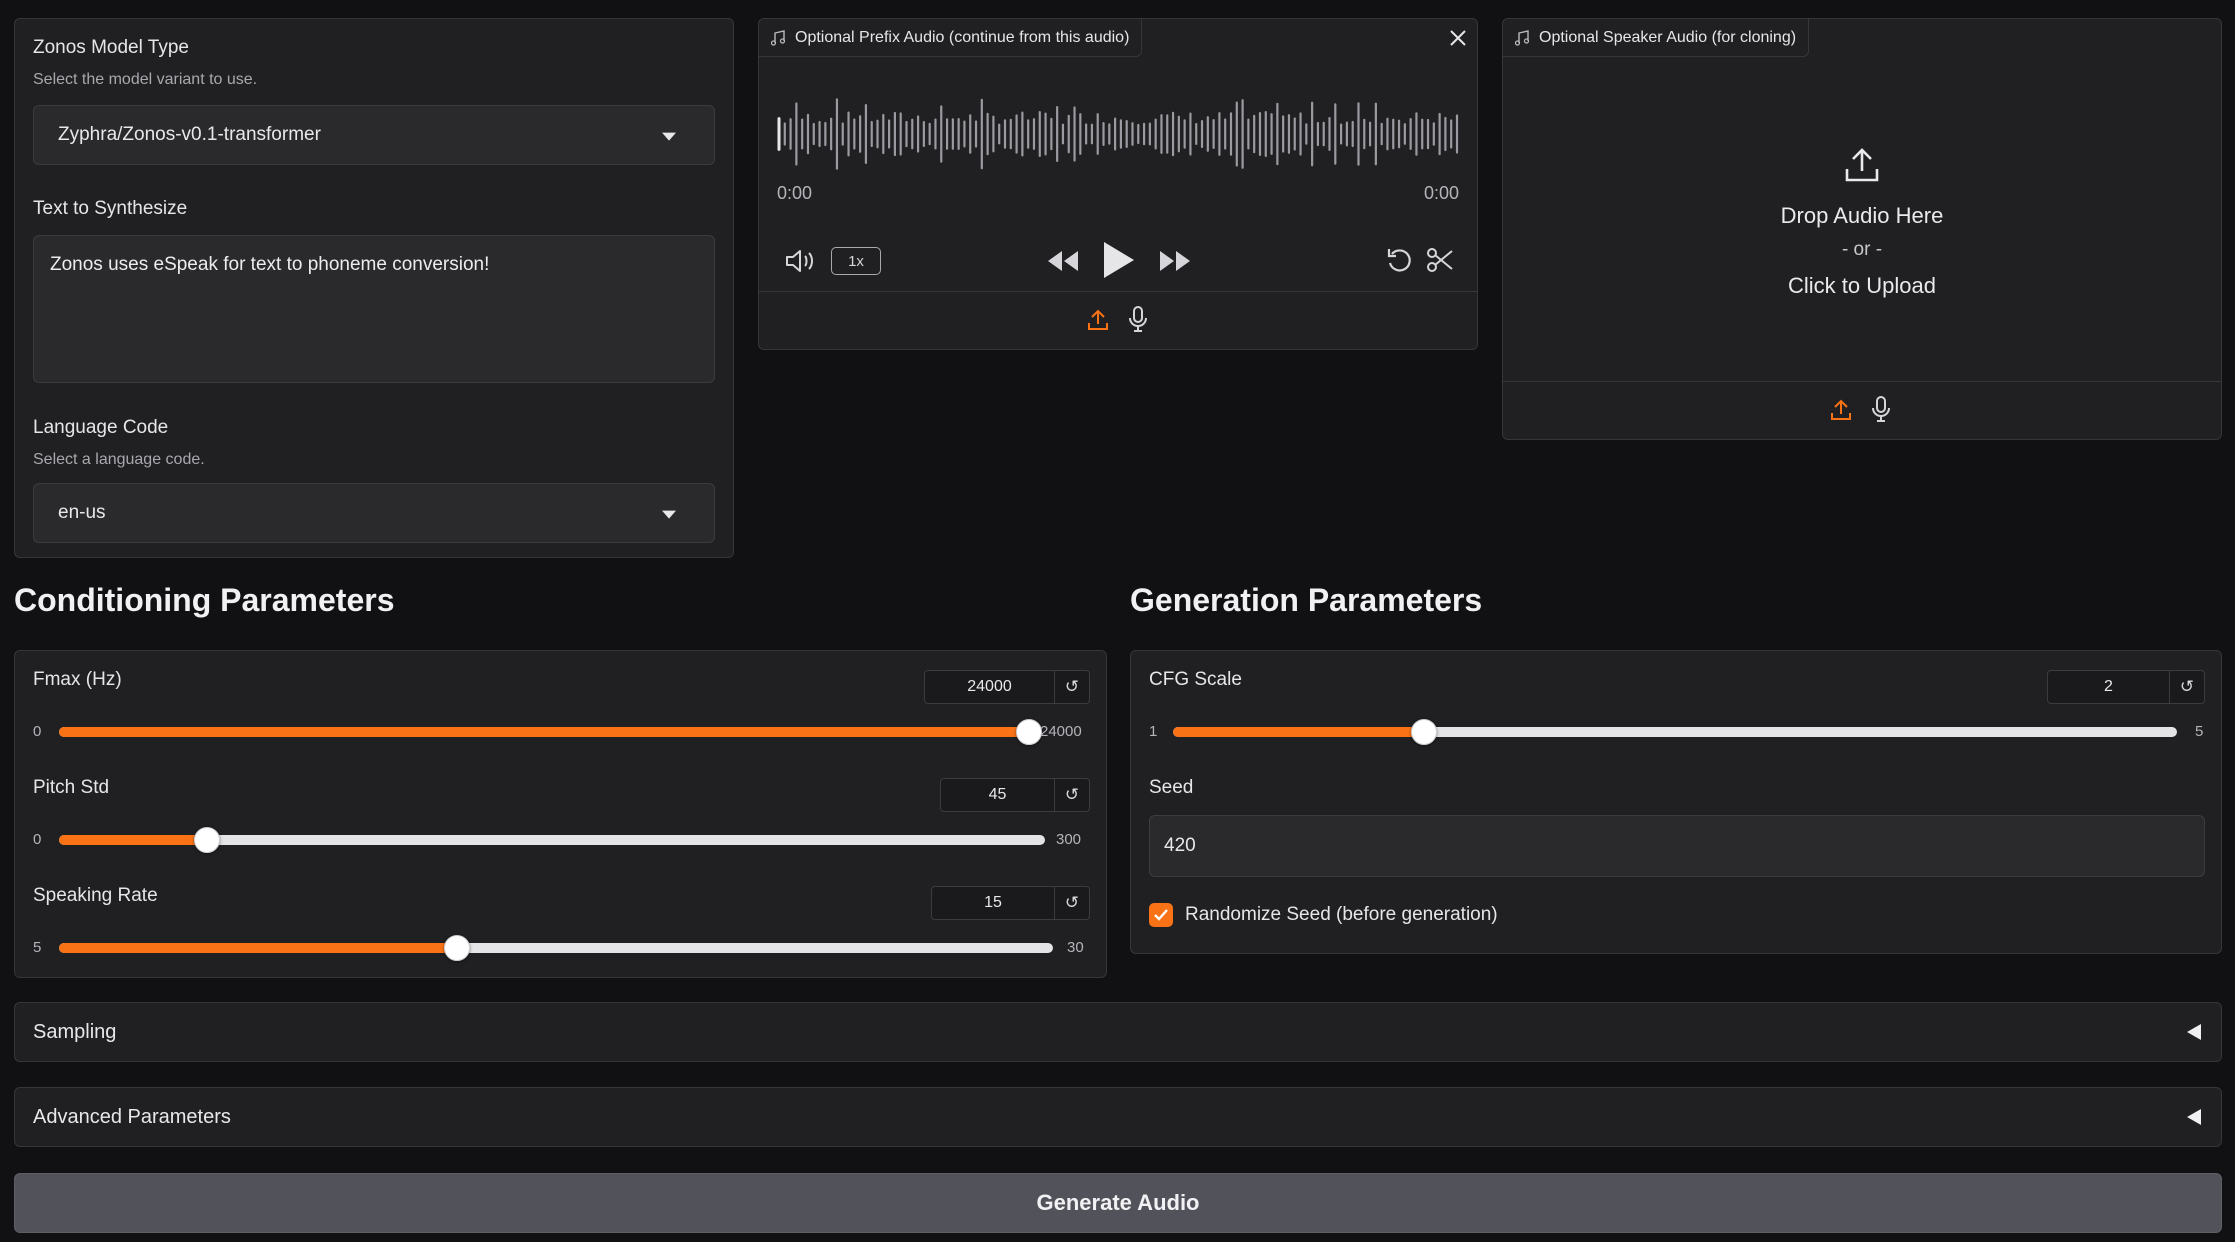  What do you see at coordinates (1119, 260) in the screenshot?
I see `play-button` at bounding box center [1119, 260].